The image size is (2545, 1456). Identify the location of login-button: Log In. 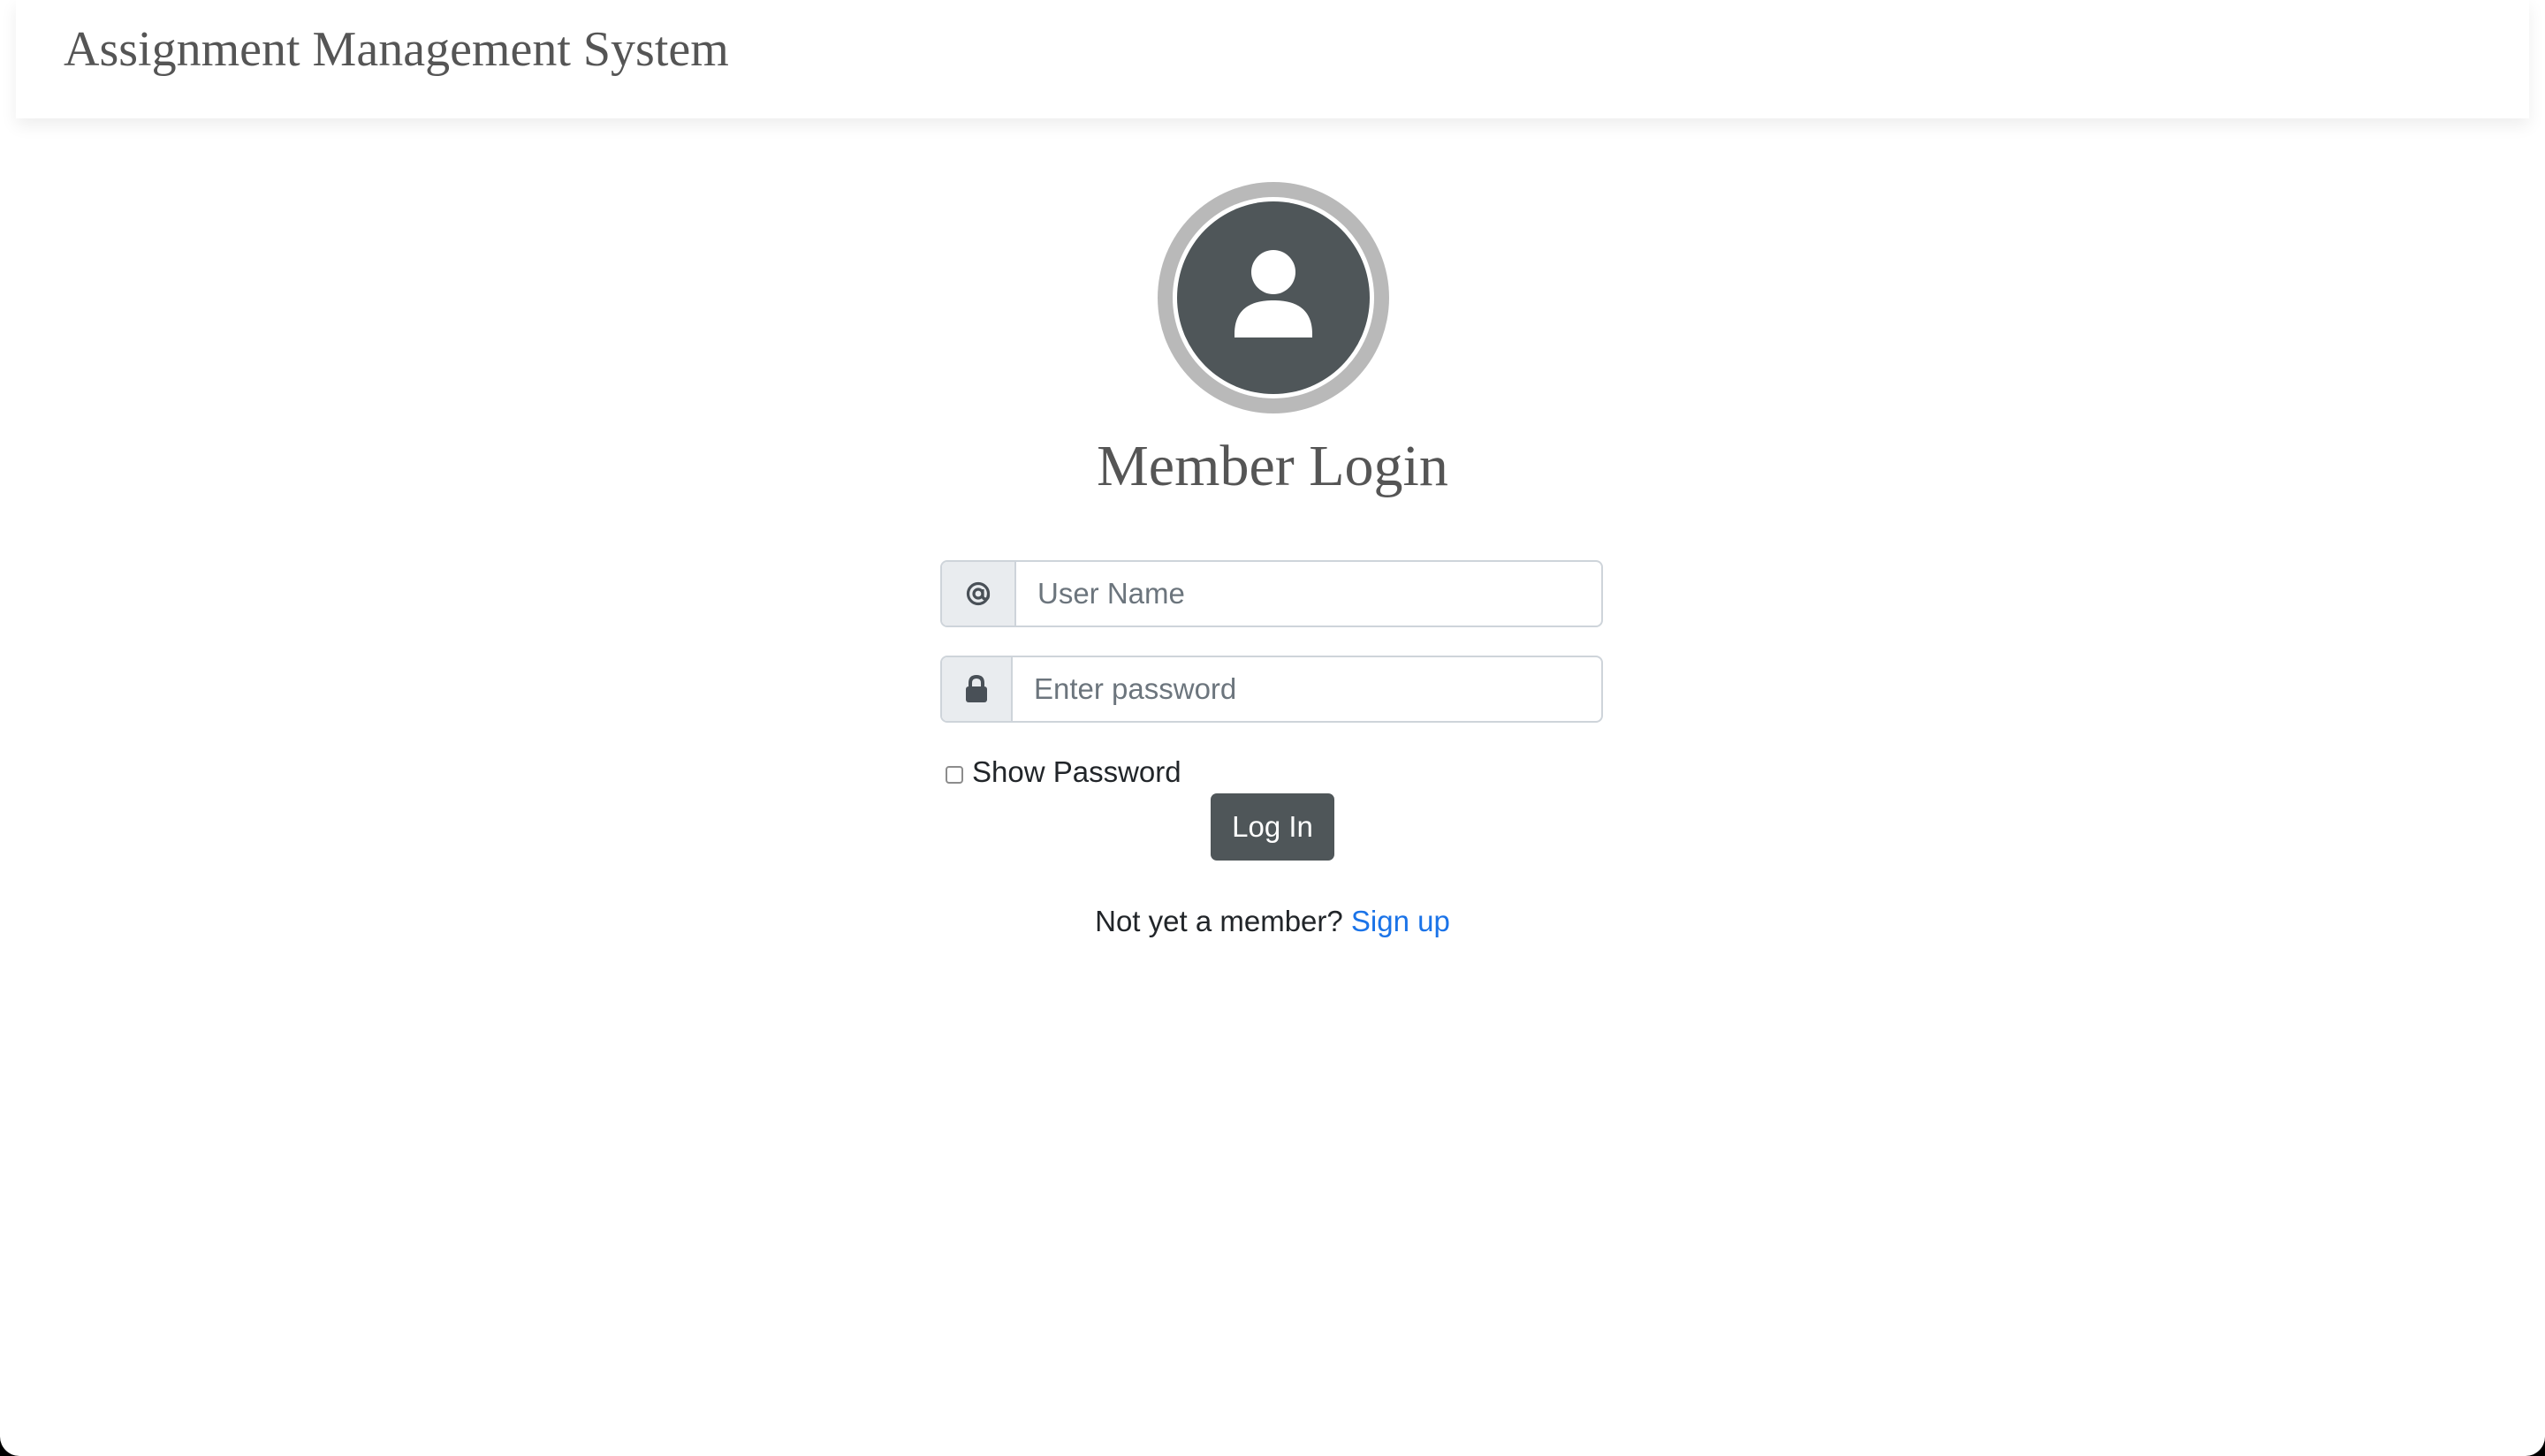
(1272, 827).